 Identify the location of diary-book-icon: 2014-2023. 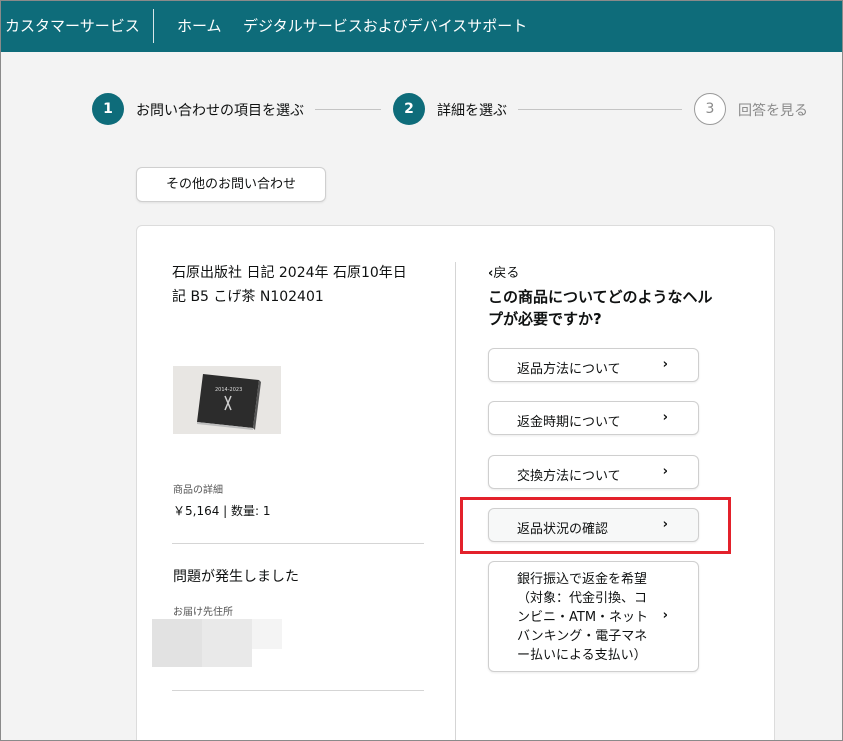
(227, 400).